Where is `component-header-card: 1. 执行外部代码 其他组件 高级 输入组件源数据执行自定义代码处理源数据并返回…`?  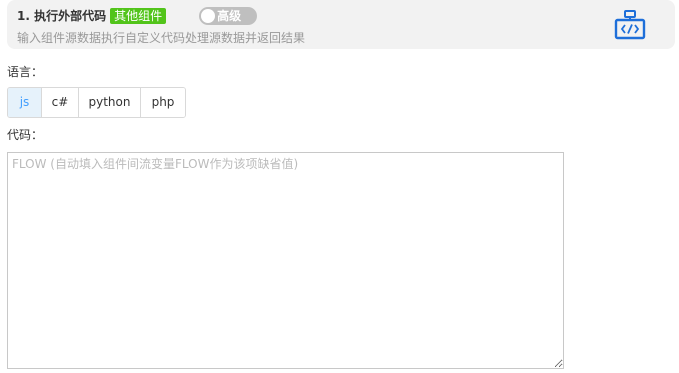
component-header-card: 1. 执行外部代码 其他组件 高级 输入组件源数据执行自定义代码处理源数据并返回… is located at coordinates (341, 24).